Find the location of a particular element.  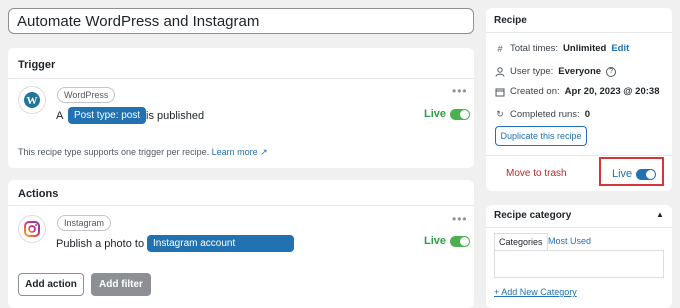

move-to-trash-link: Move to trash is located at coordinates (536, 173).